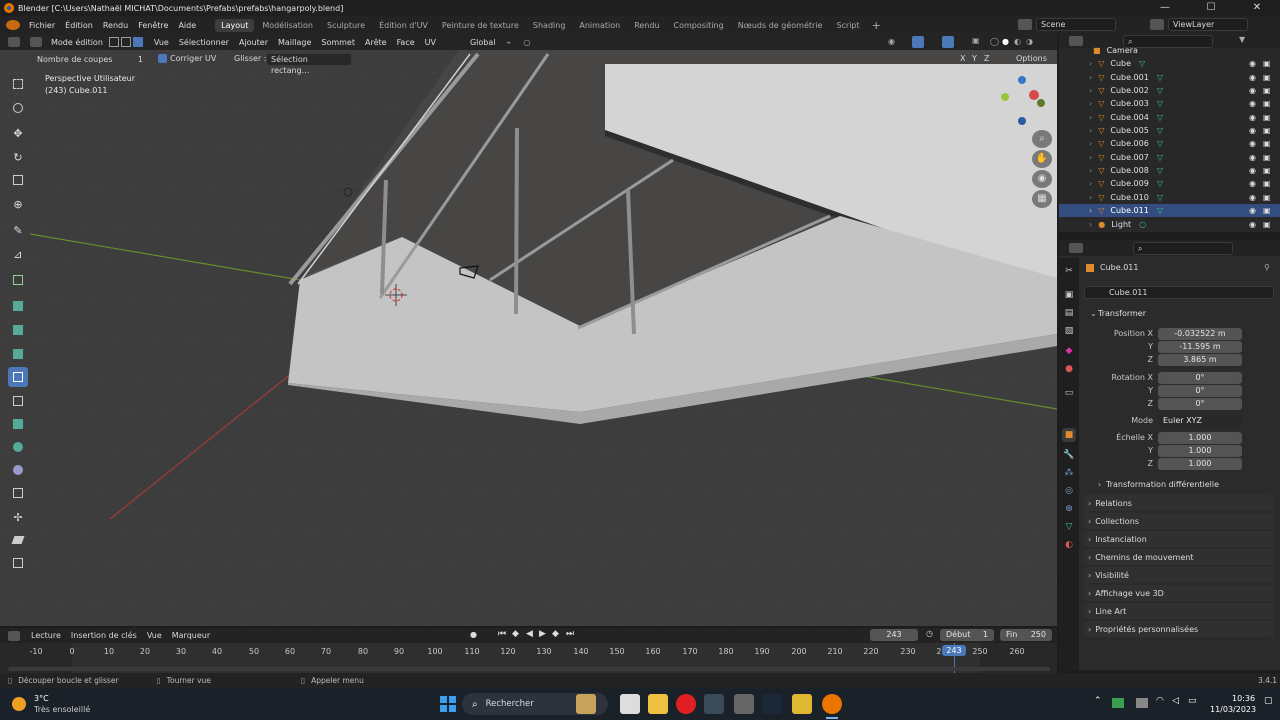 The image size is (1280, 720). Describe the element at coordinates (1233, 709) in the screenshot. I see `clock-date: 11/03/2023` at that location.